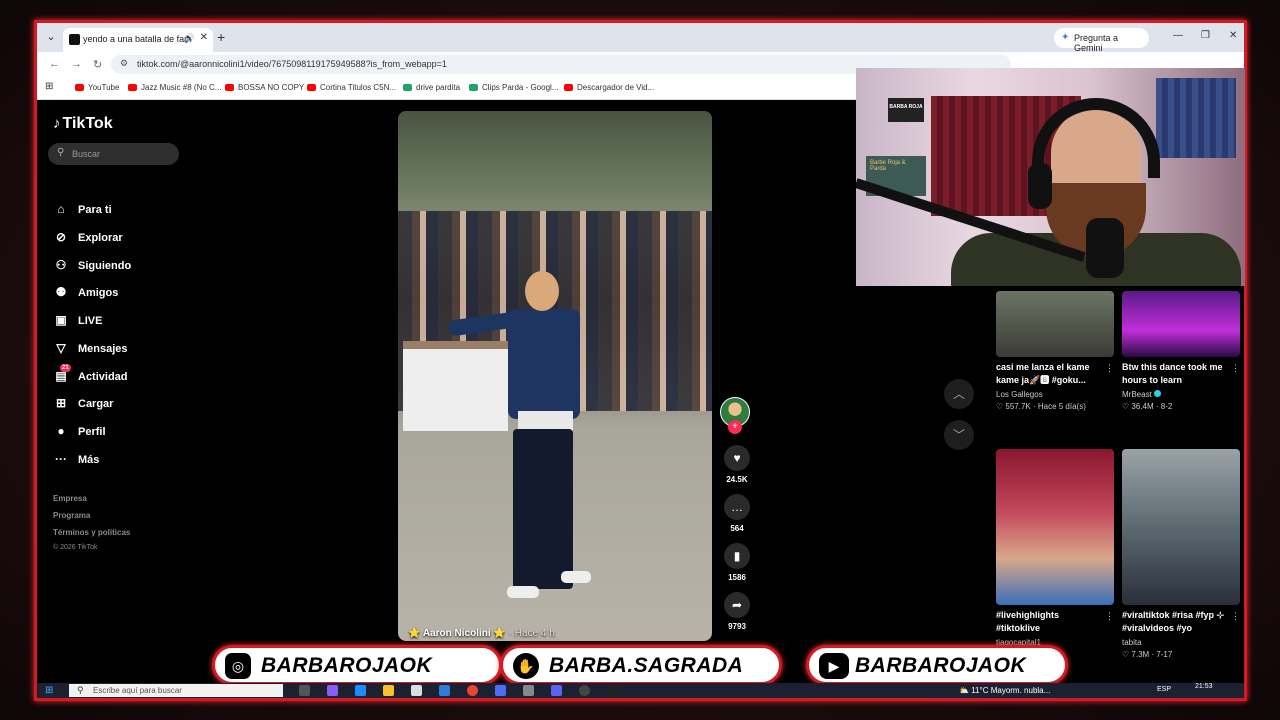 The height and width of the screenshot is (720, 1280). What do you see at coordinates (264, 87) in the screenshot?
I see `bookmark-bossa: BOSSA NO COPY` at bounding box center [264, 87].